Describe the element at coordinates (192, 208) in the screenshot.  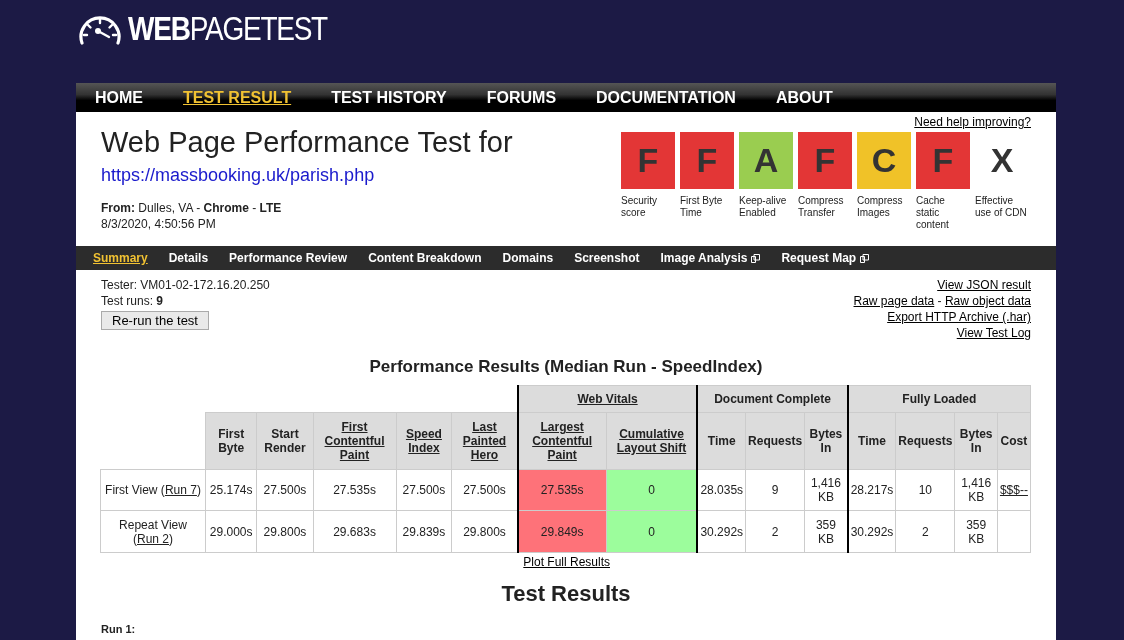
I see `test-location-text: From: Dulles, VA - Chrome - LTE` at that location.